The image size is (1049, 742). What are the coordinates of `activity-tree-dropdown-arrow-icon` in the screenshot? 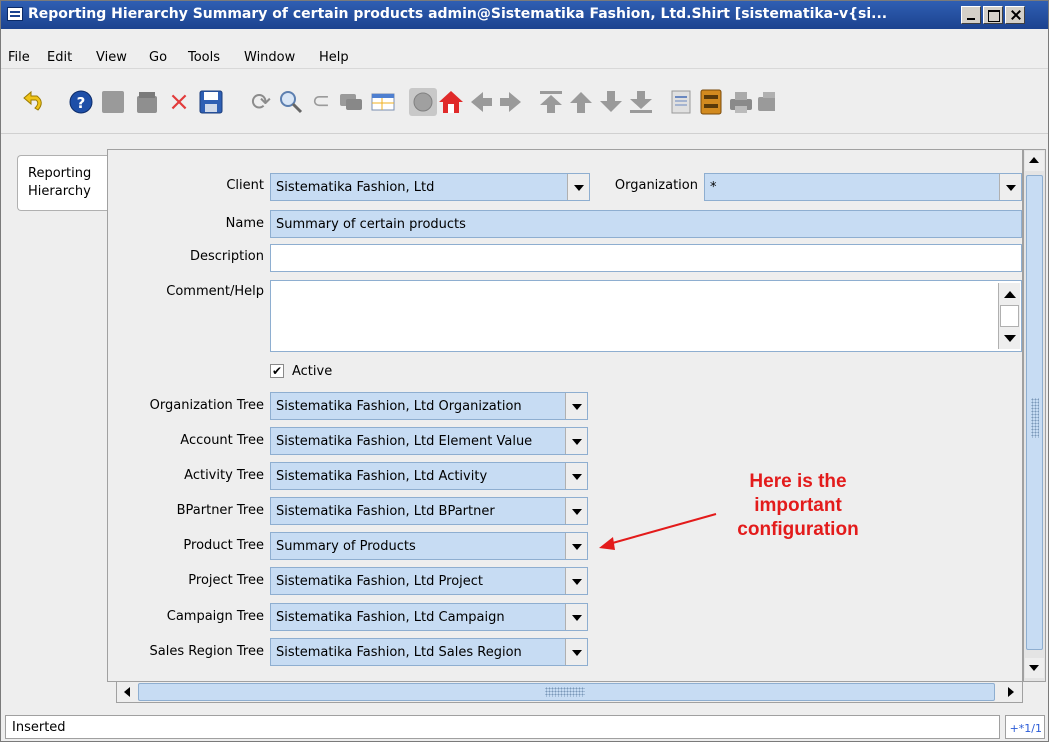 It's located at (576, 476).